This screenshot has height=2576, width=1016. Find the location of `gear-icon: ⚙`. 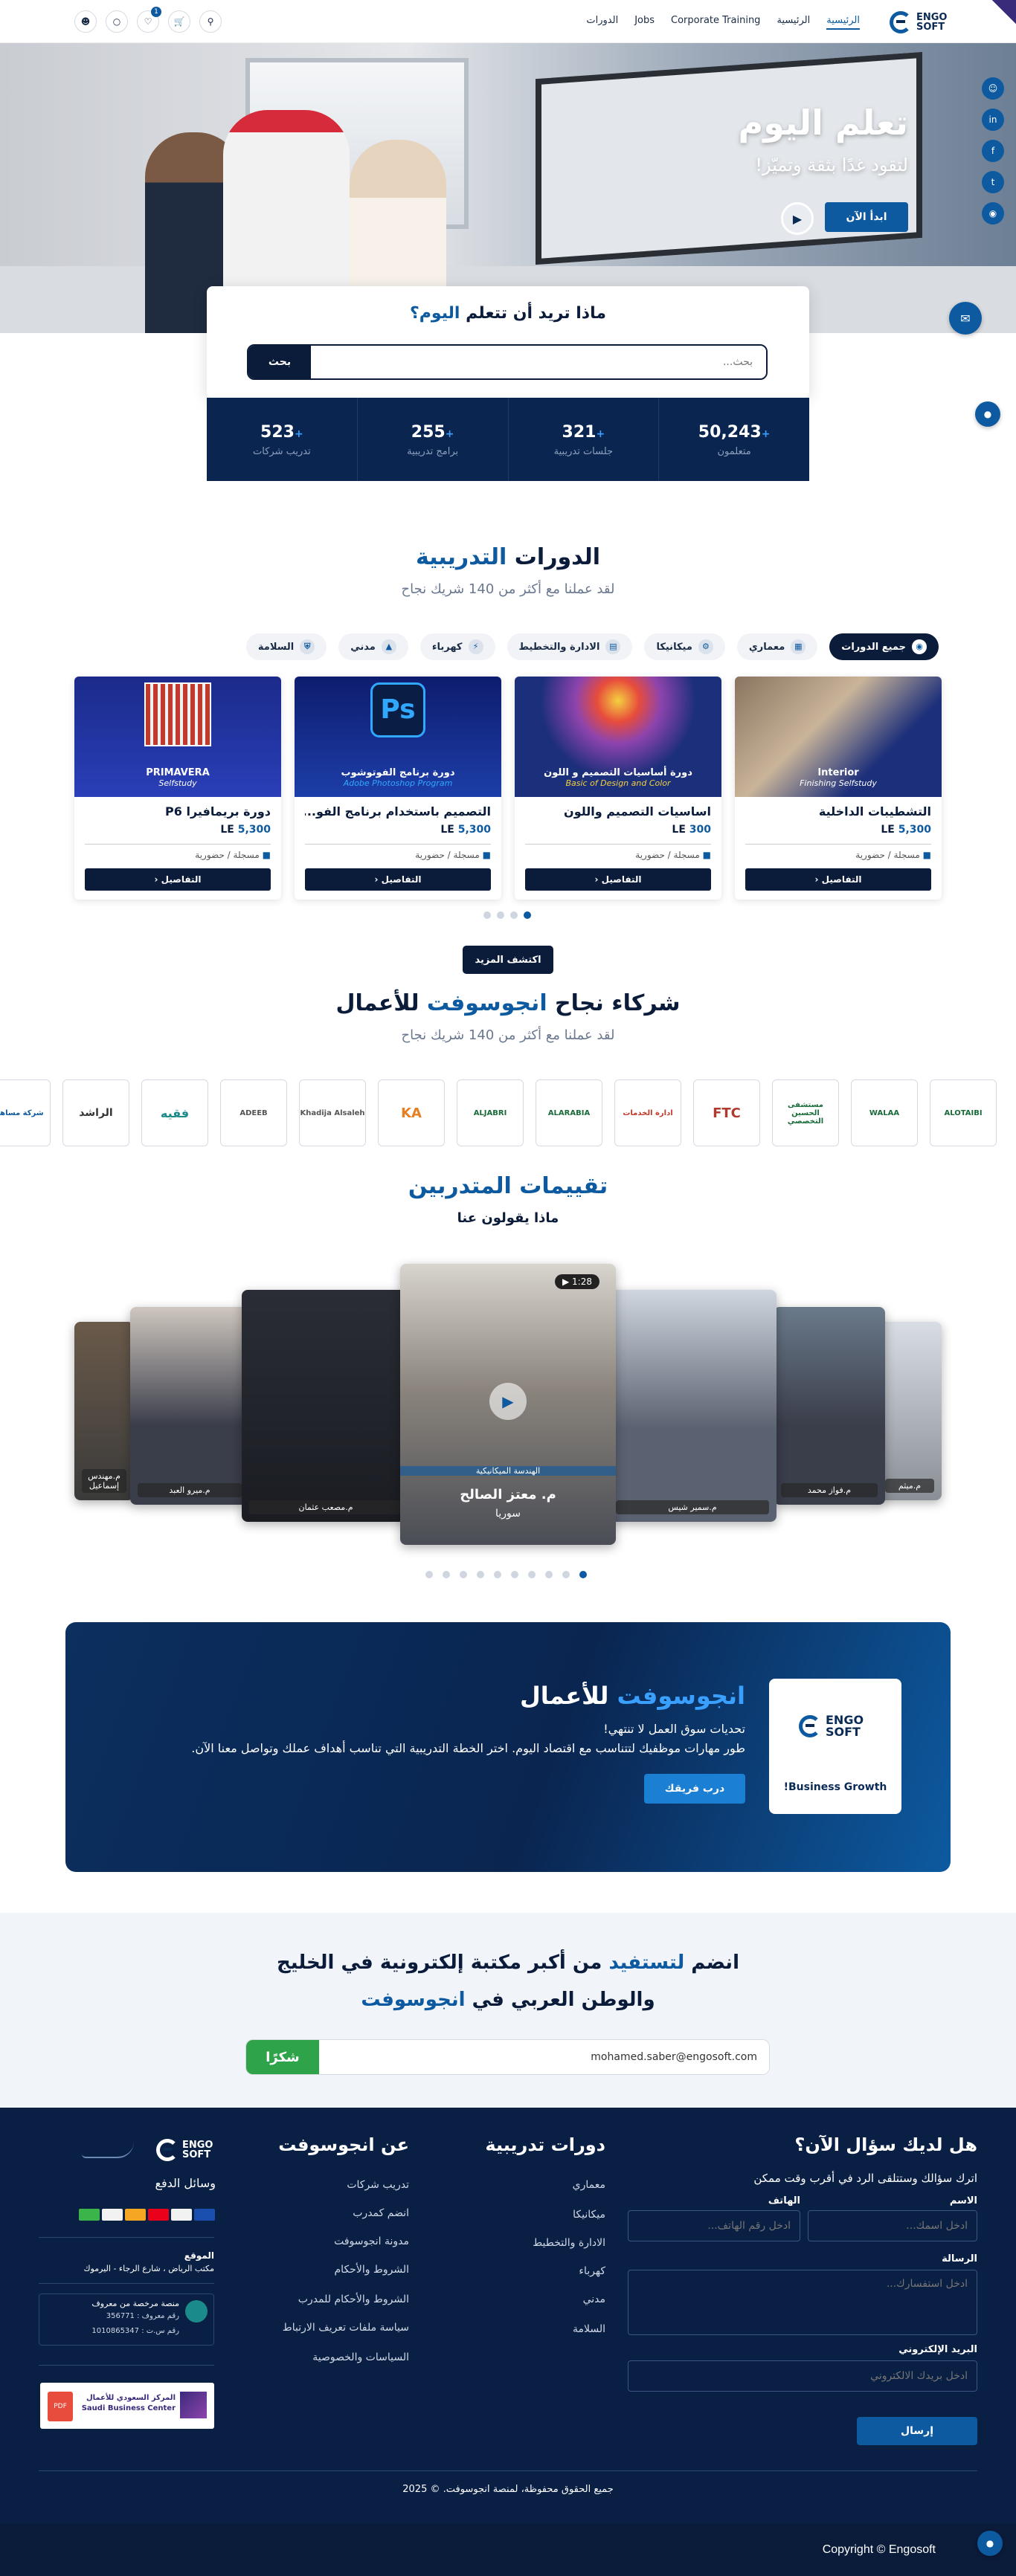

gear-icon: ⚙ is located at coordinates (706, 646).